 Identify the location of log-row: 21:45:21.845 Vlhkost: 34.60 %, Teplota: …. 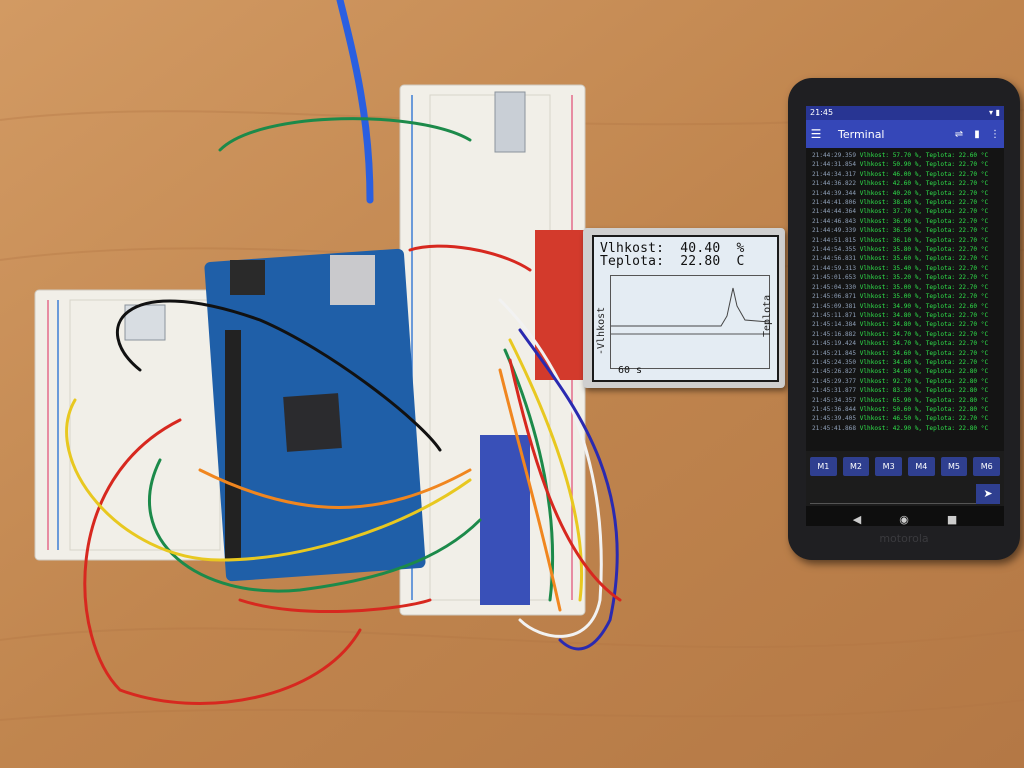
(908, 353).